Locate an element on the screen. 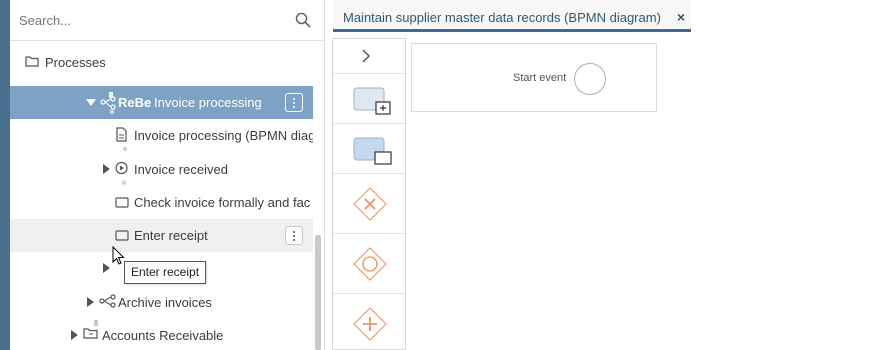 The image size is (876, 350). tree-item-processes: Processes is located at coordinates (161, 62).